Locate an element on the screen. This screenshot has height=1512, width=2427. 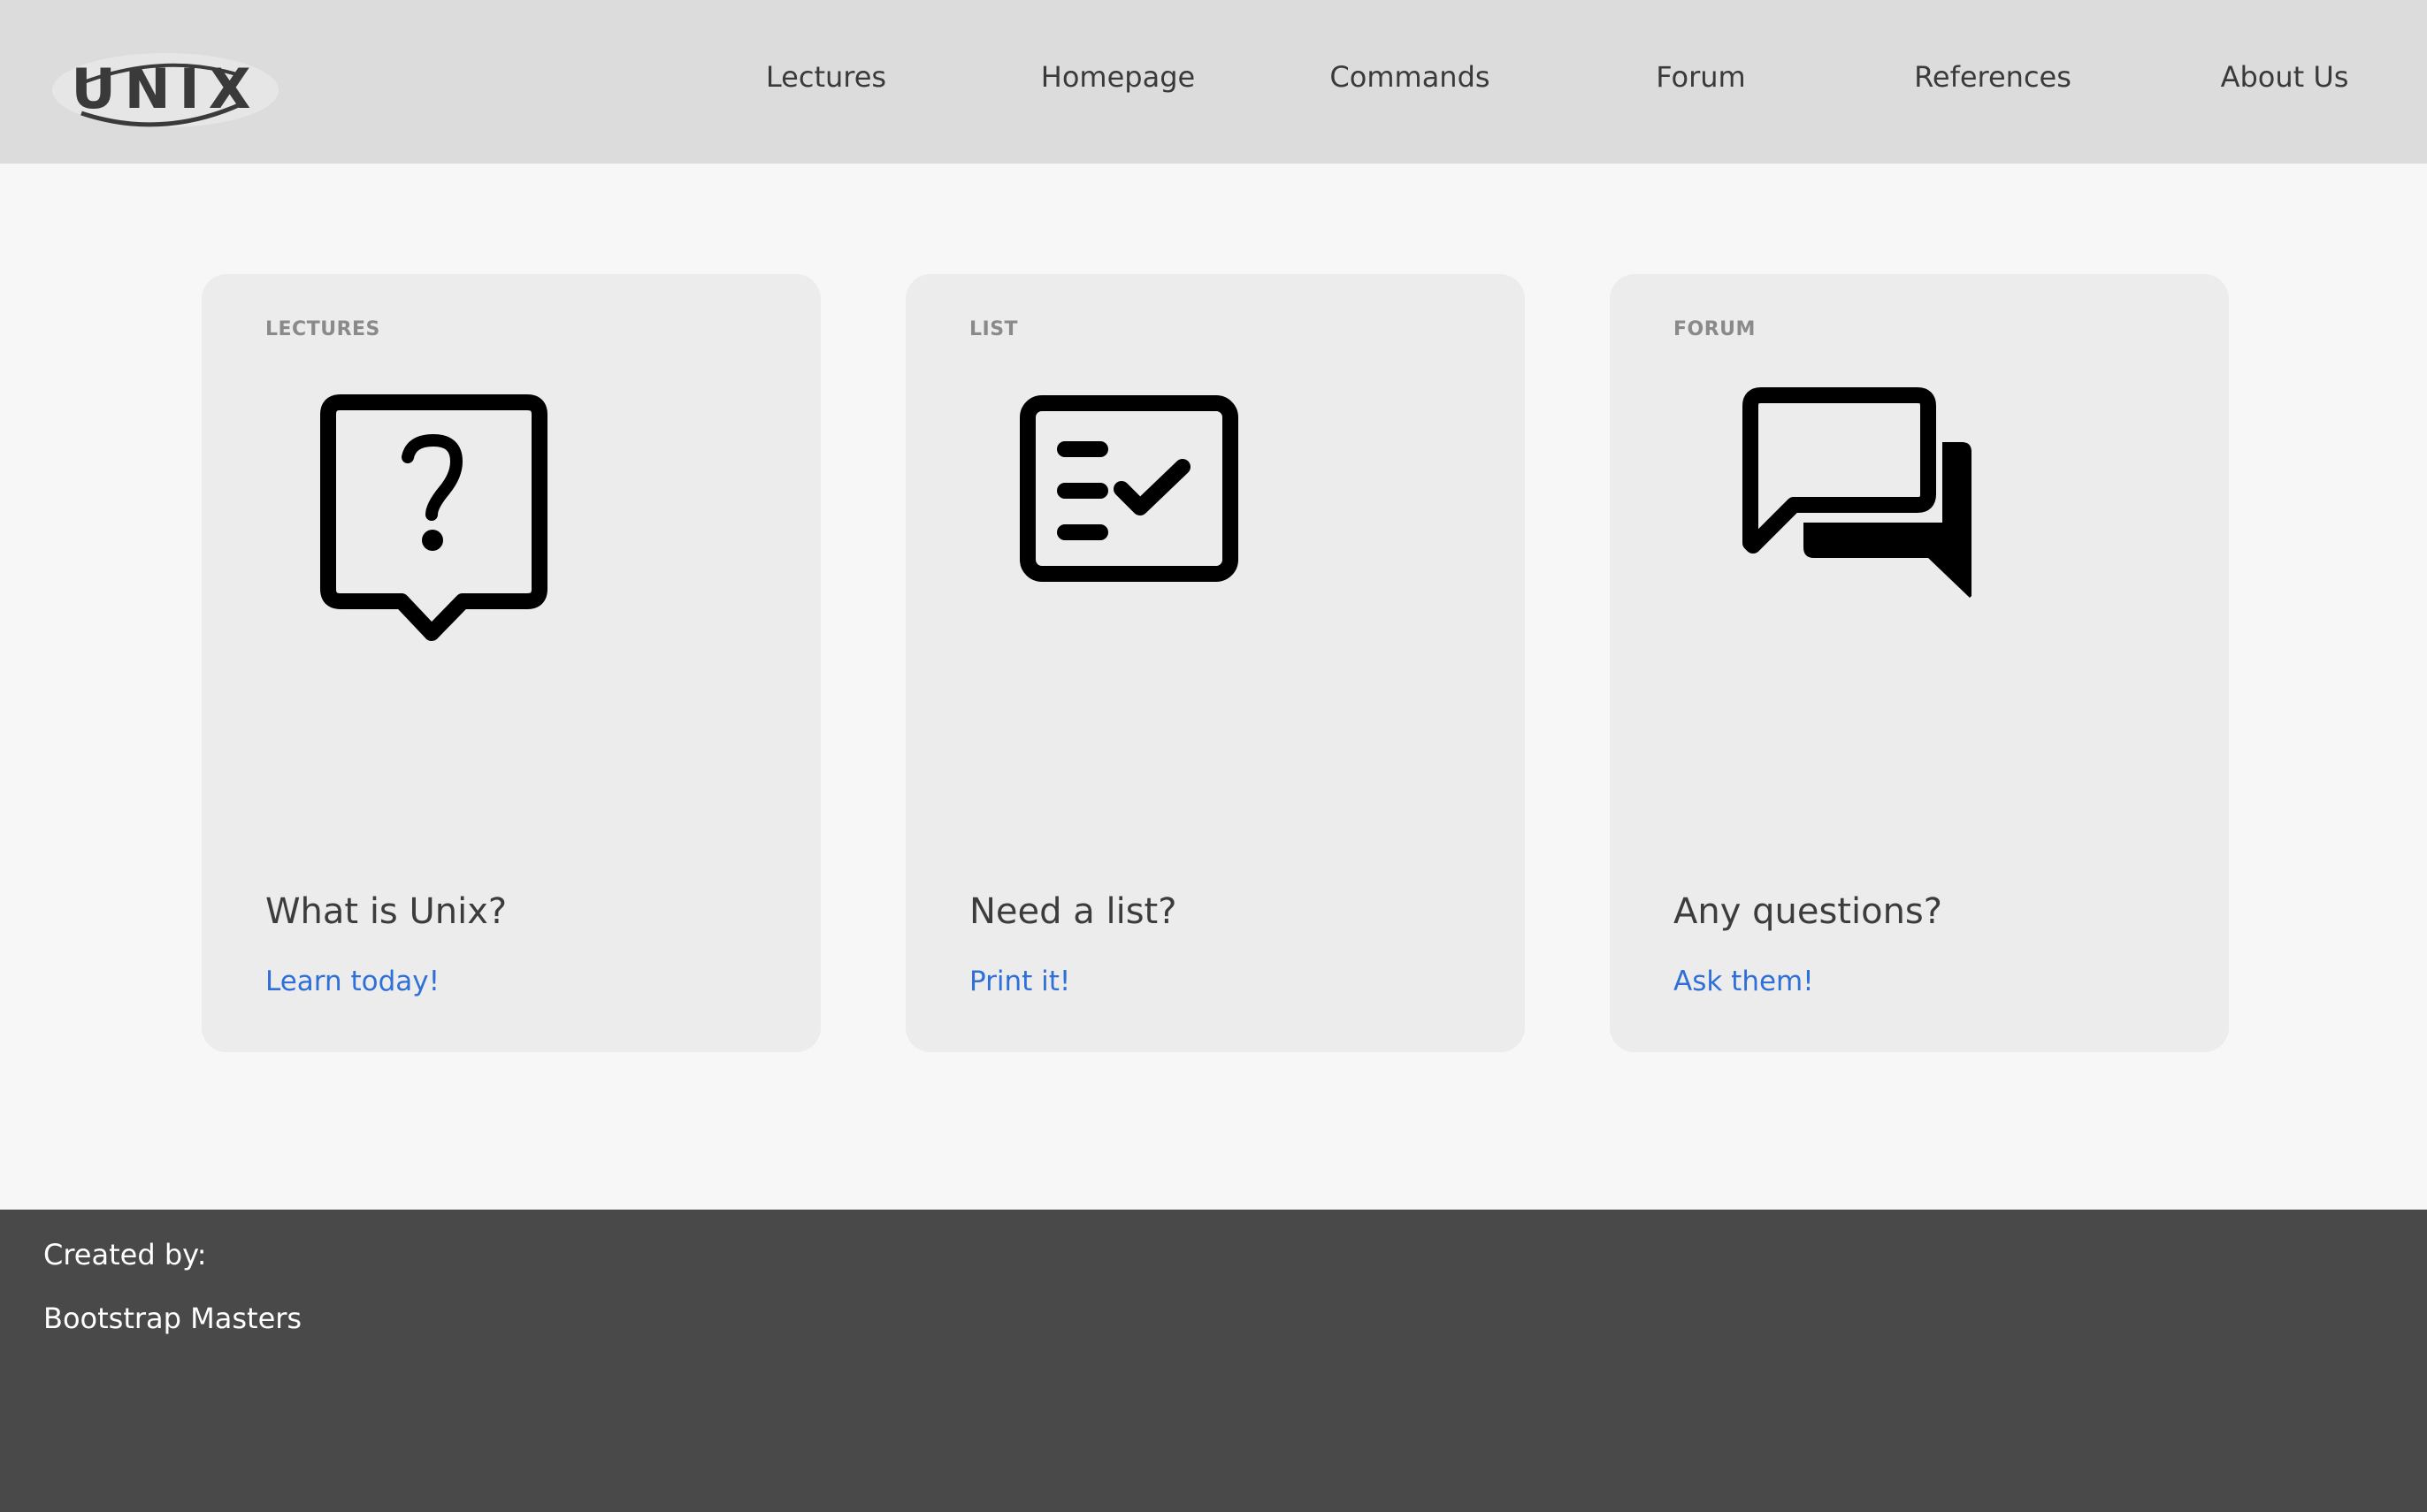
nav-forum: Forum is located at coordinates (1701, 77).